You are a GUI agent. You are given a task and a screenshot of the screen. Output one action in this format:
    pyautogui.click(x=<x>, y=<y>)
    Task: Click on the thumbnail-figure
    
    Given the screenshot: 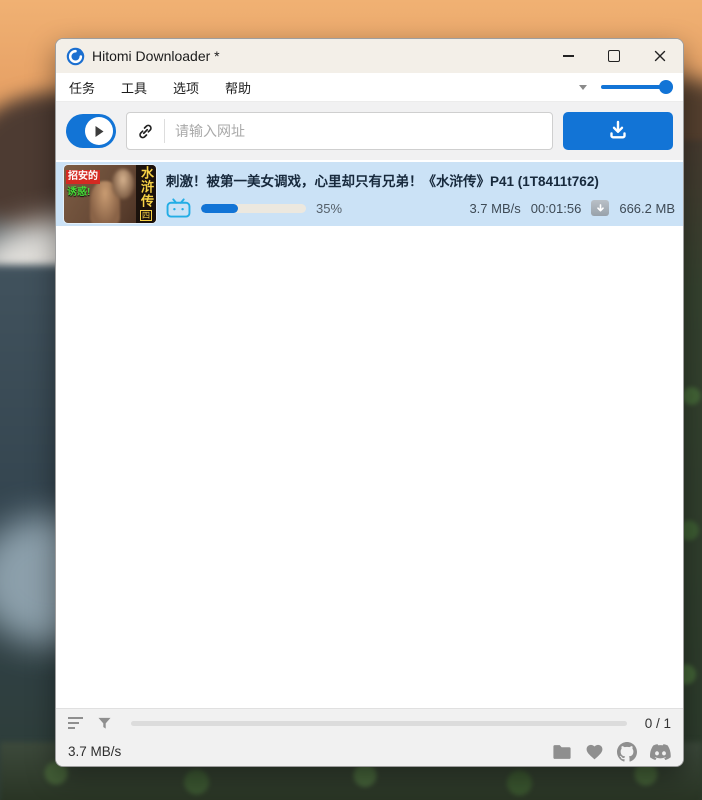 What is the action you would take?
    pyautogui.click(x=123, y=184)
    